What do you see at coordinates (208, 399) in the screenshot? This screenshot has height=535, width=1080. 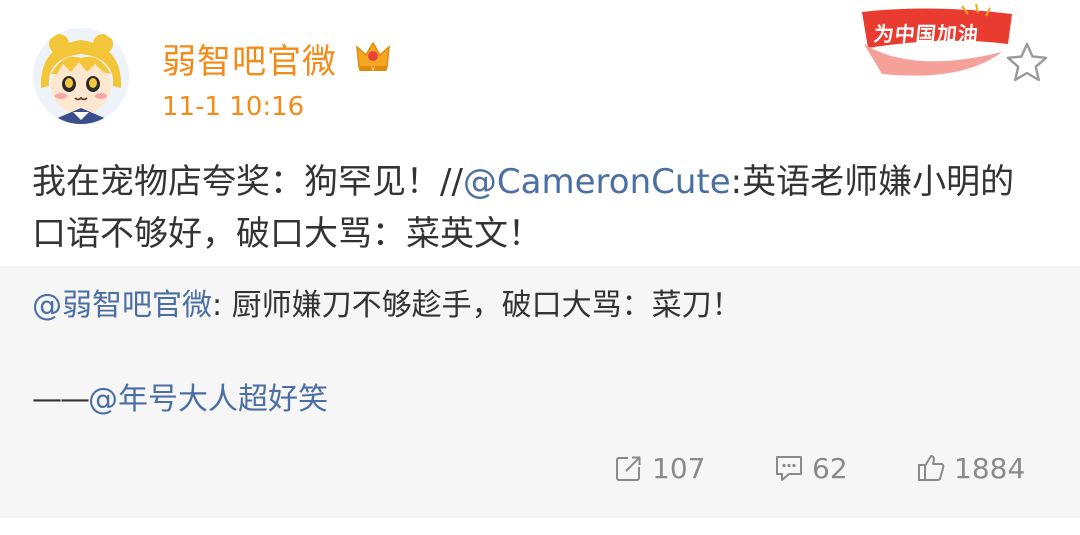 I see `credit-mention-link: @年号大人超好笑` at bounding box center [208, 399].